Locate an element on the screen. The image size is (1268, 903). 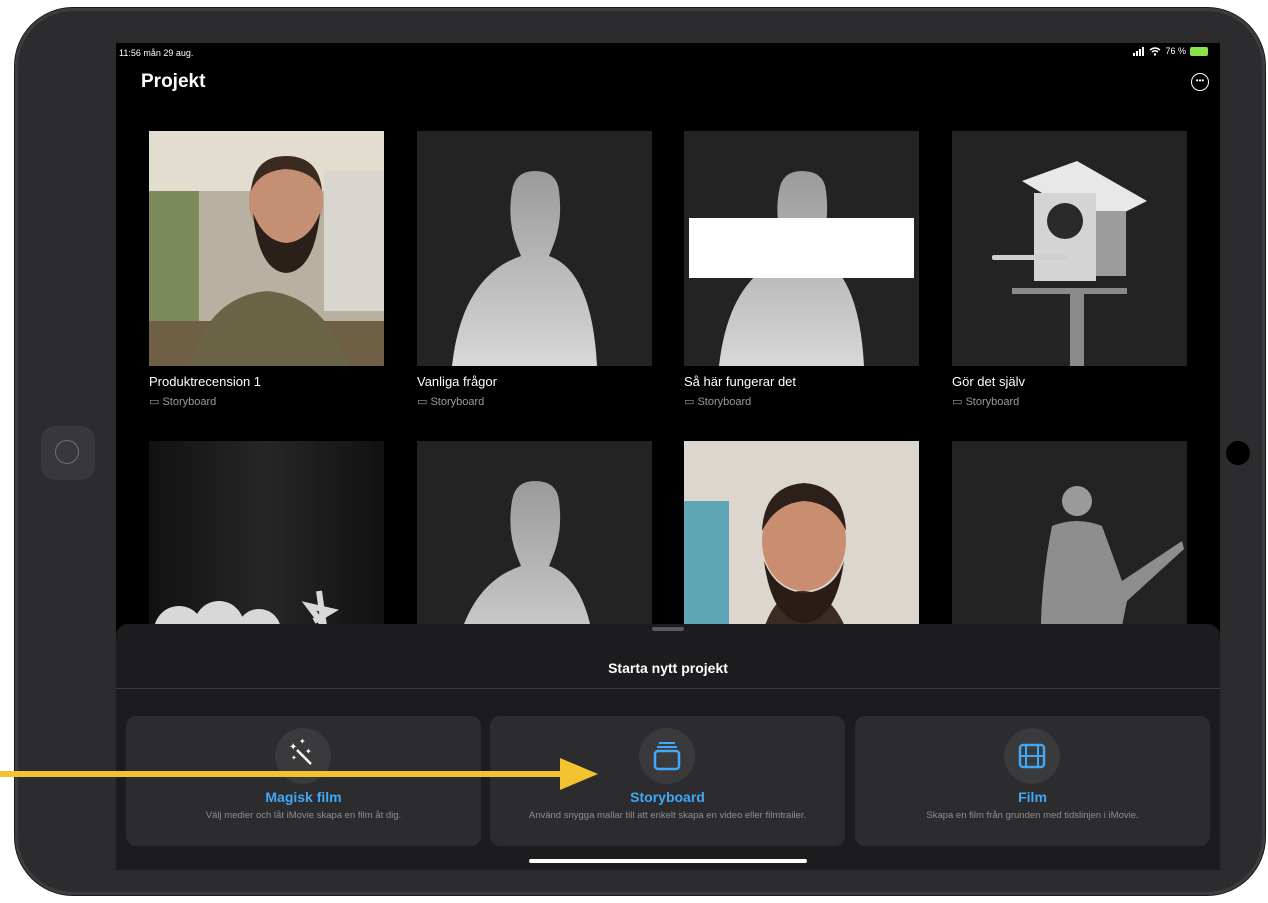
project-title: Så här fungerar det is located at coordinates (740, 381).